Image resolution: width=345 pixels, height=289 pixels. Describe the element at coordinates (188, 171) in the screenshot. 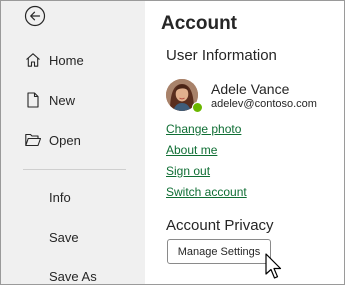

I see `sign-out-link: Sign out` at that location.